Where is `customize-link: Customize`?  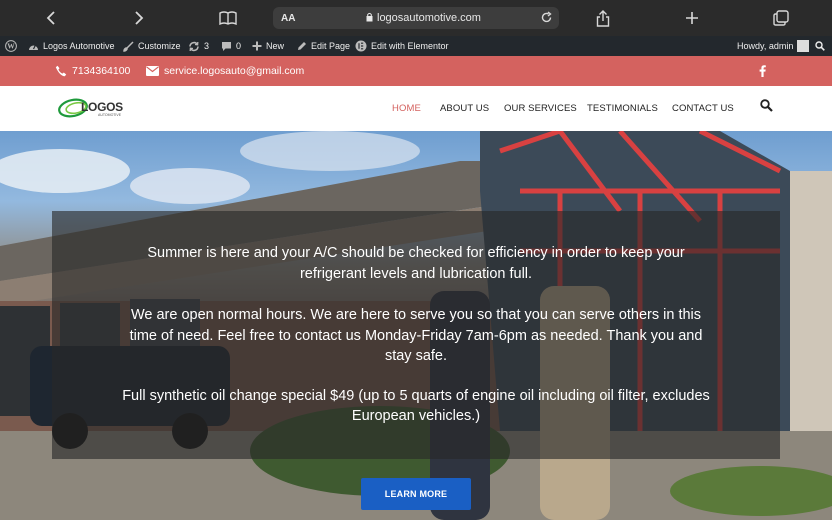
customize-link: Customize is located at coordinates (152, 46).